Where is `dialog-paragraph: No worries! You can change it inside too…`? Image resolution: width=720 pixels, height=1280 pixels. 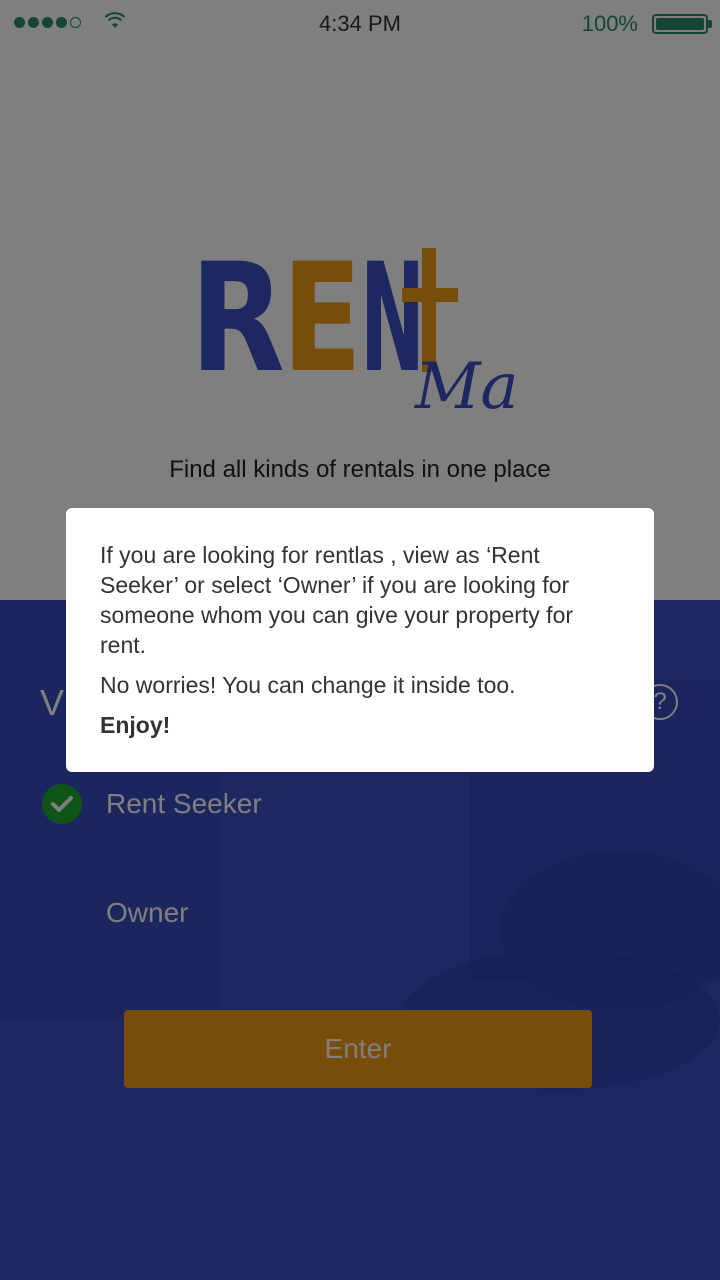 dialog-paragraph: No worries! You can change it inside too… is located at coordinates (308, 685).